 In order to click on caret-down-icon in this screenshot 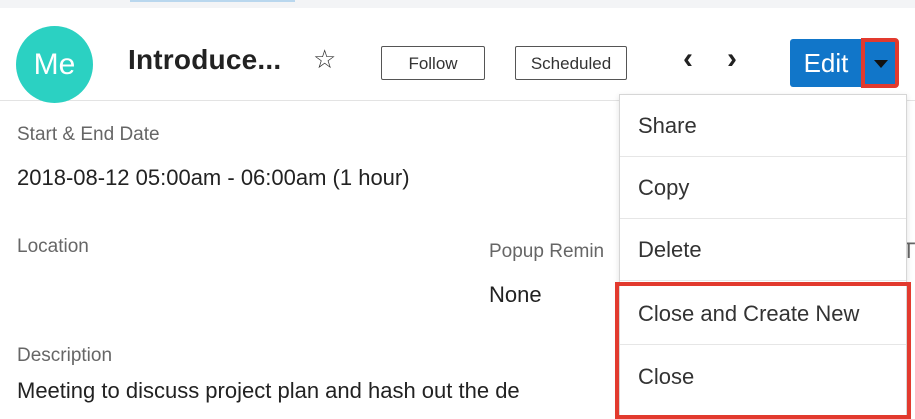, I will do `click(881, 64)`.